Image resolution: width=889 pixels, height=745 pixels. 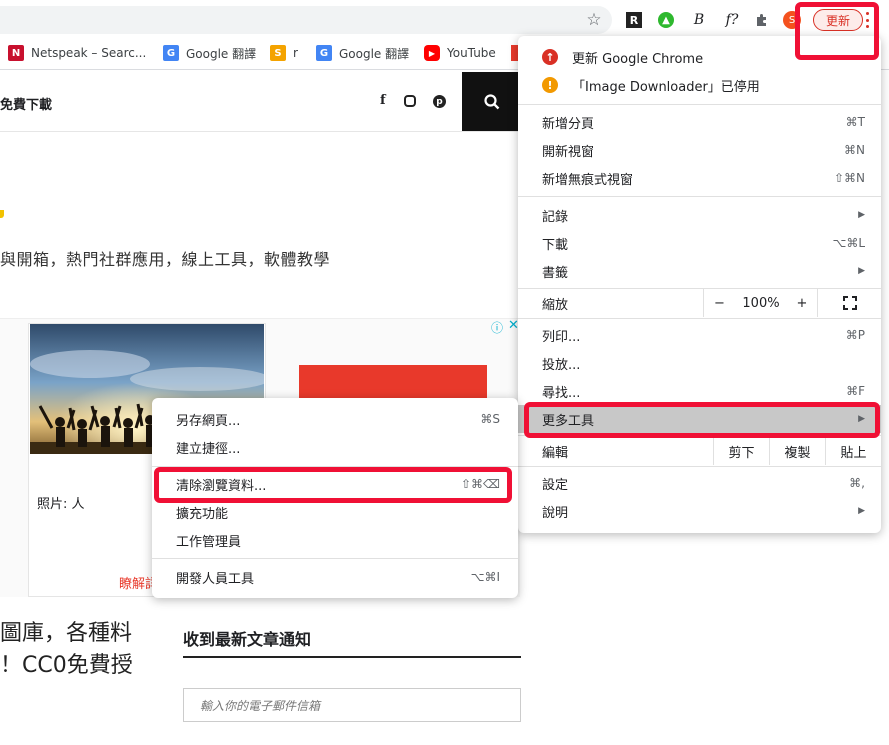 I want to click on zoom-row: 縮放 − 100% +, so click(x=699, y=303).